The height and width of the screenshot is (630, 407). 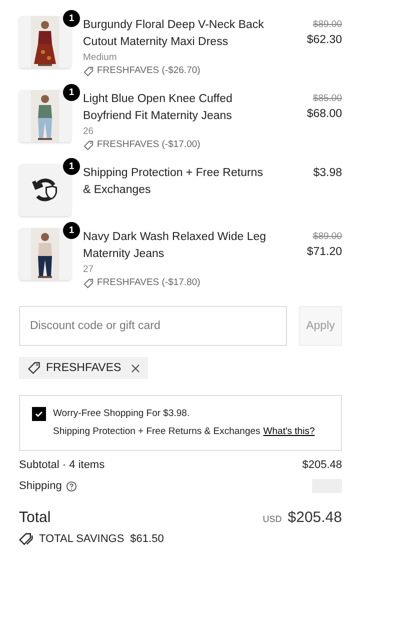 I want to click on price: $71.20, so click(x=324, y=252).